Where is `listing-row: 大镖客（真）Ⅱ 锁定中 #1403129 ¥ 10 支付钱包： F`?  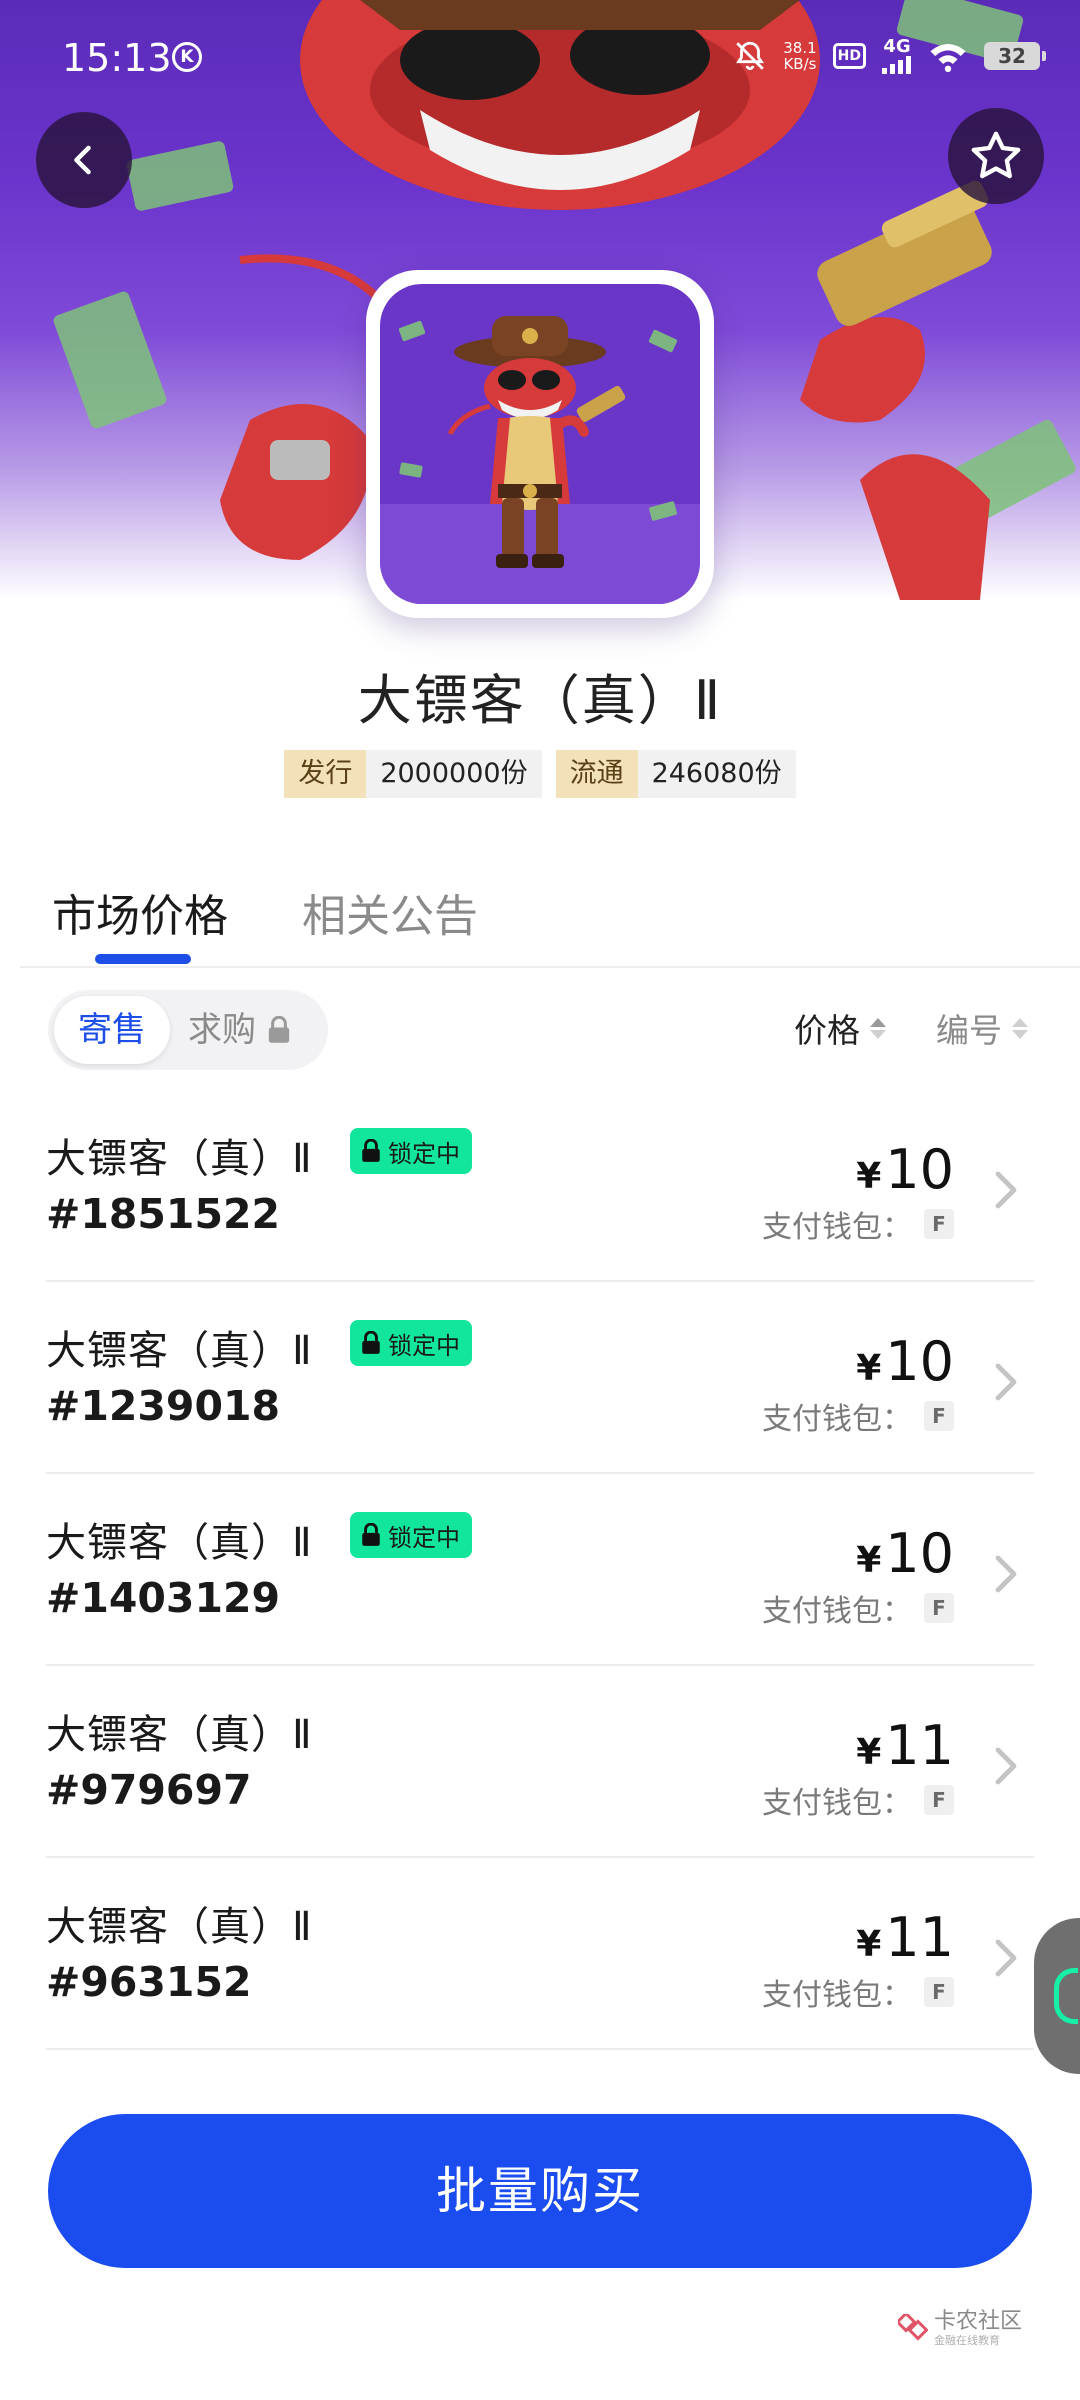
listing-row: 大镖客（真）Ⅱ 锁定中 #1403129 ¥ 10 支付钱包： F is located at coordinates (540, 1570).